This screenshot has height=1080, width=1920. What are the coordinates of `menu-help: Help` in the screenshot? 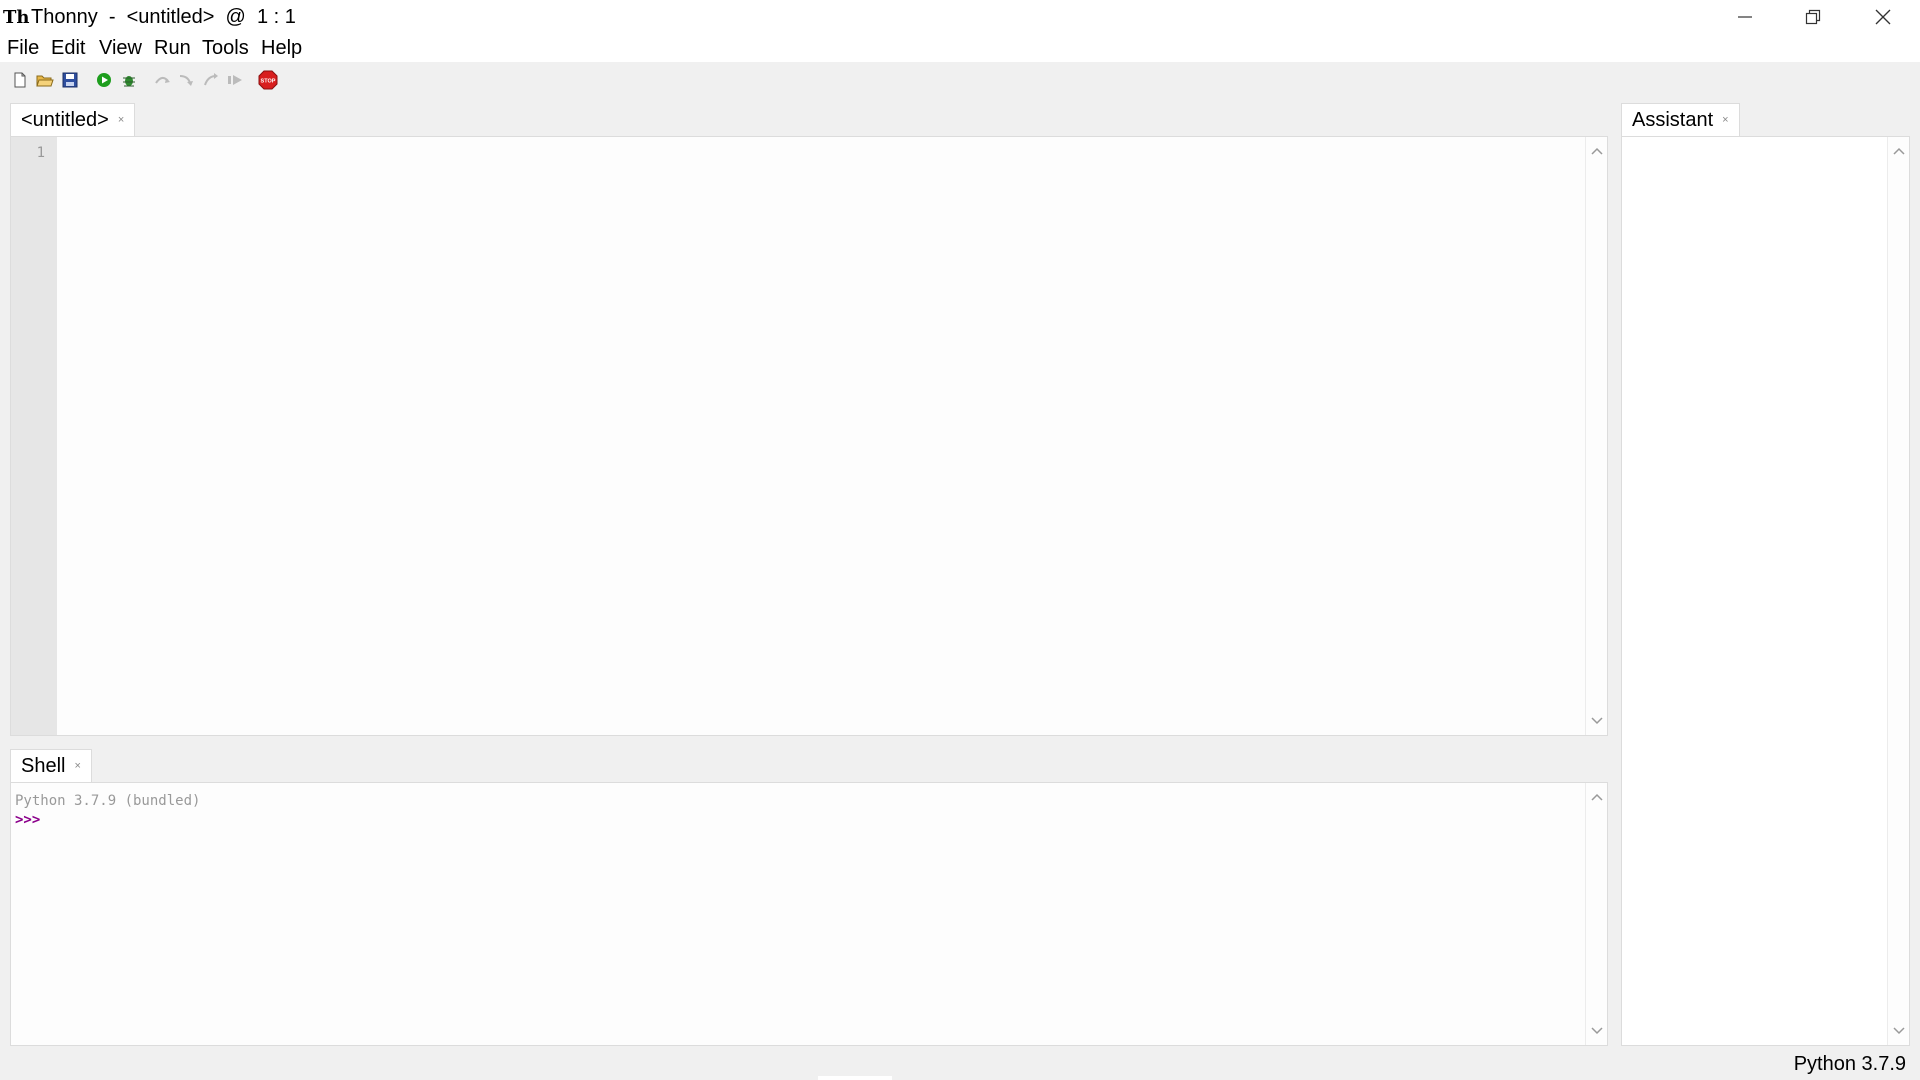 It's located at (281, 48).